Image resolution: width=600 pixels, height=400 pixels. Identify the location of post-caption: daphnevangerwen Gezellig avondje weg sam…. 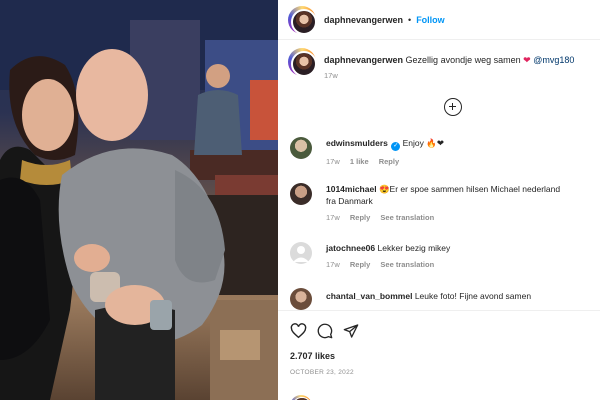
(443, 65).